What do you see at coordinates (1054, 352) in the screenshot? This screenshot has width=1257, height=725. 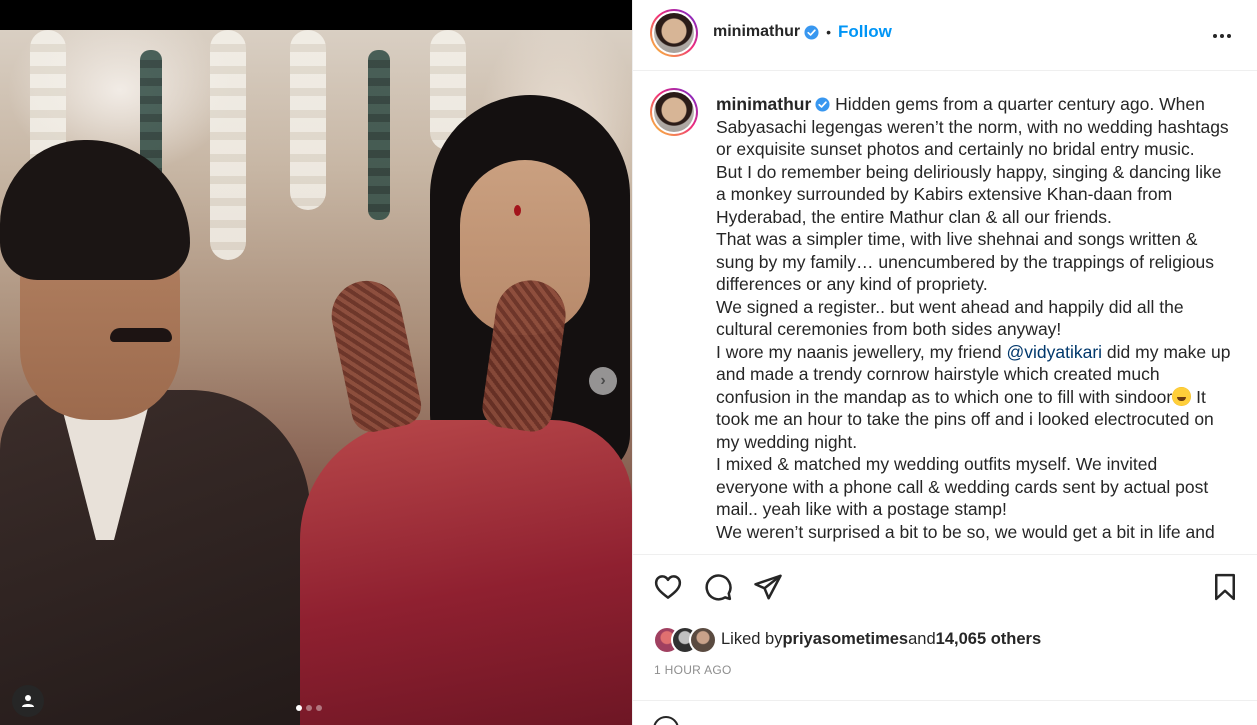 I see `mention-link: @vidyatikari` at bounding box center [1054, 352].